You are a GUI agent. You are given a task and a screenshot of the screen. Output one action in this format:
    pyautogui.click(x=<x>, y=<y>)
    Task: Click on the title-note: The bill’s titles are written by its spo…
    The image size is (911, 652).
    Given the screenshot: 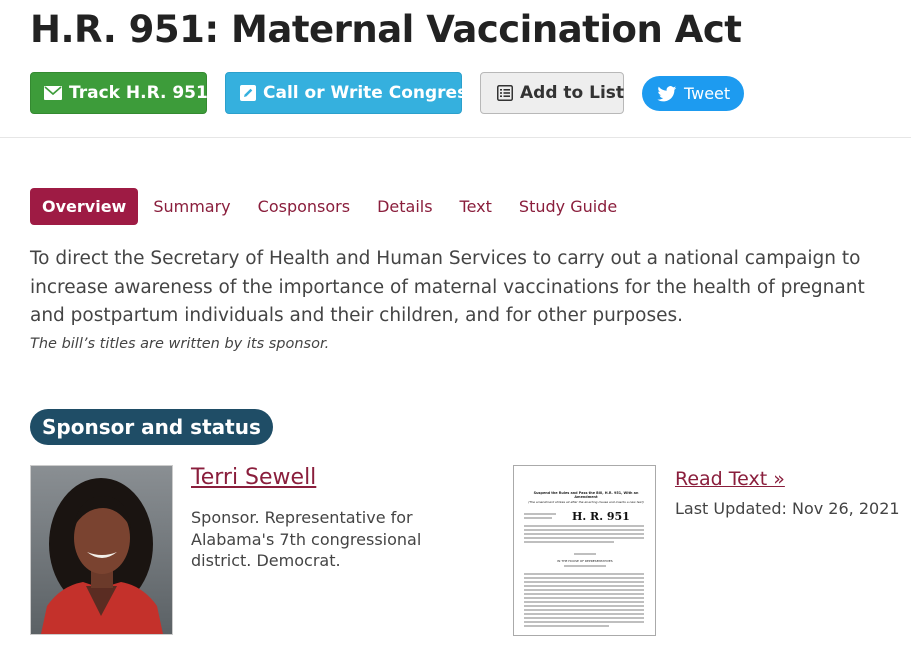 What is the action you would take?
    pyautogui.click(x=180, y=344)
    